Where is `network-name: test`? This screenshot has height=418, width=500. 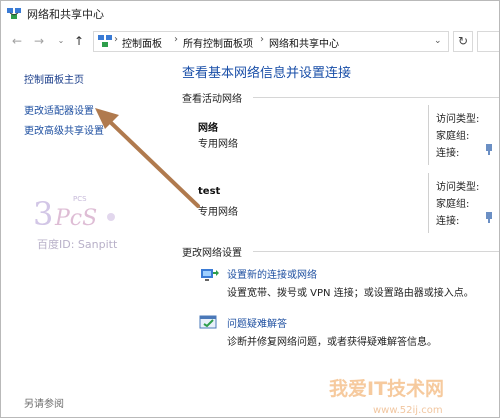 network-name: test is located at coordinates (209, 191).